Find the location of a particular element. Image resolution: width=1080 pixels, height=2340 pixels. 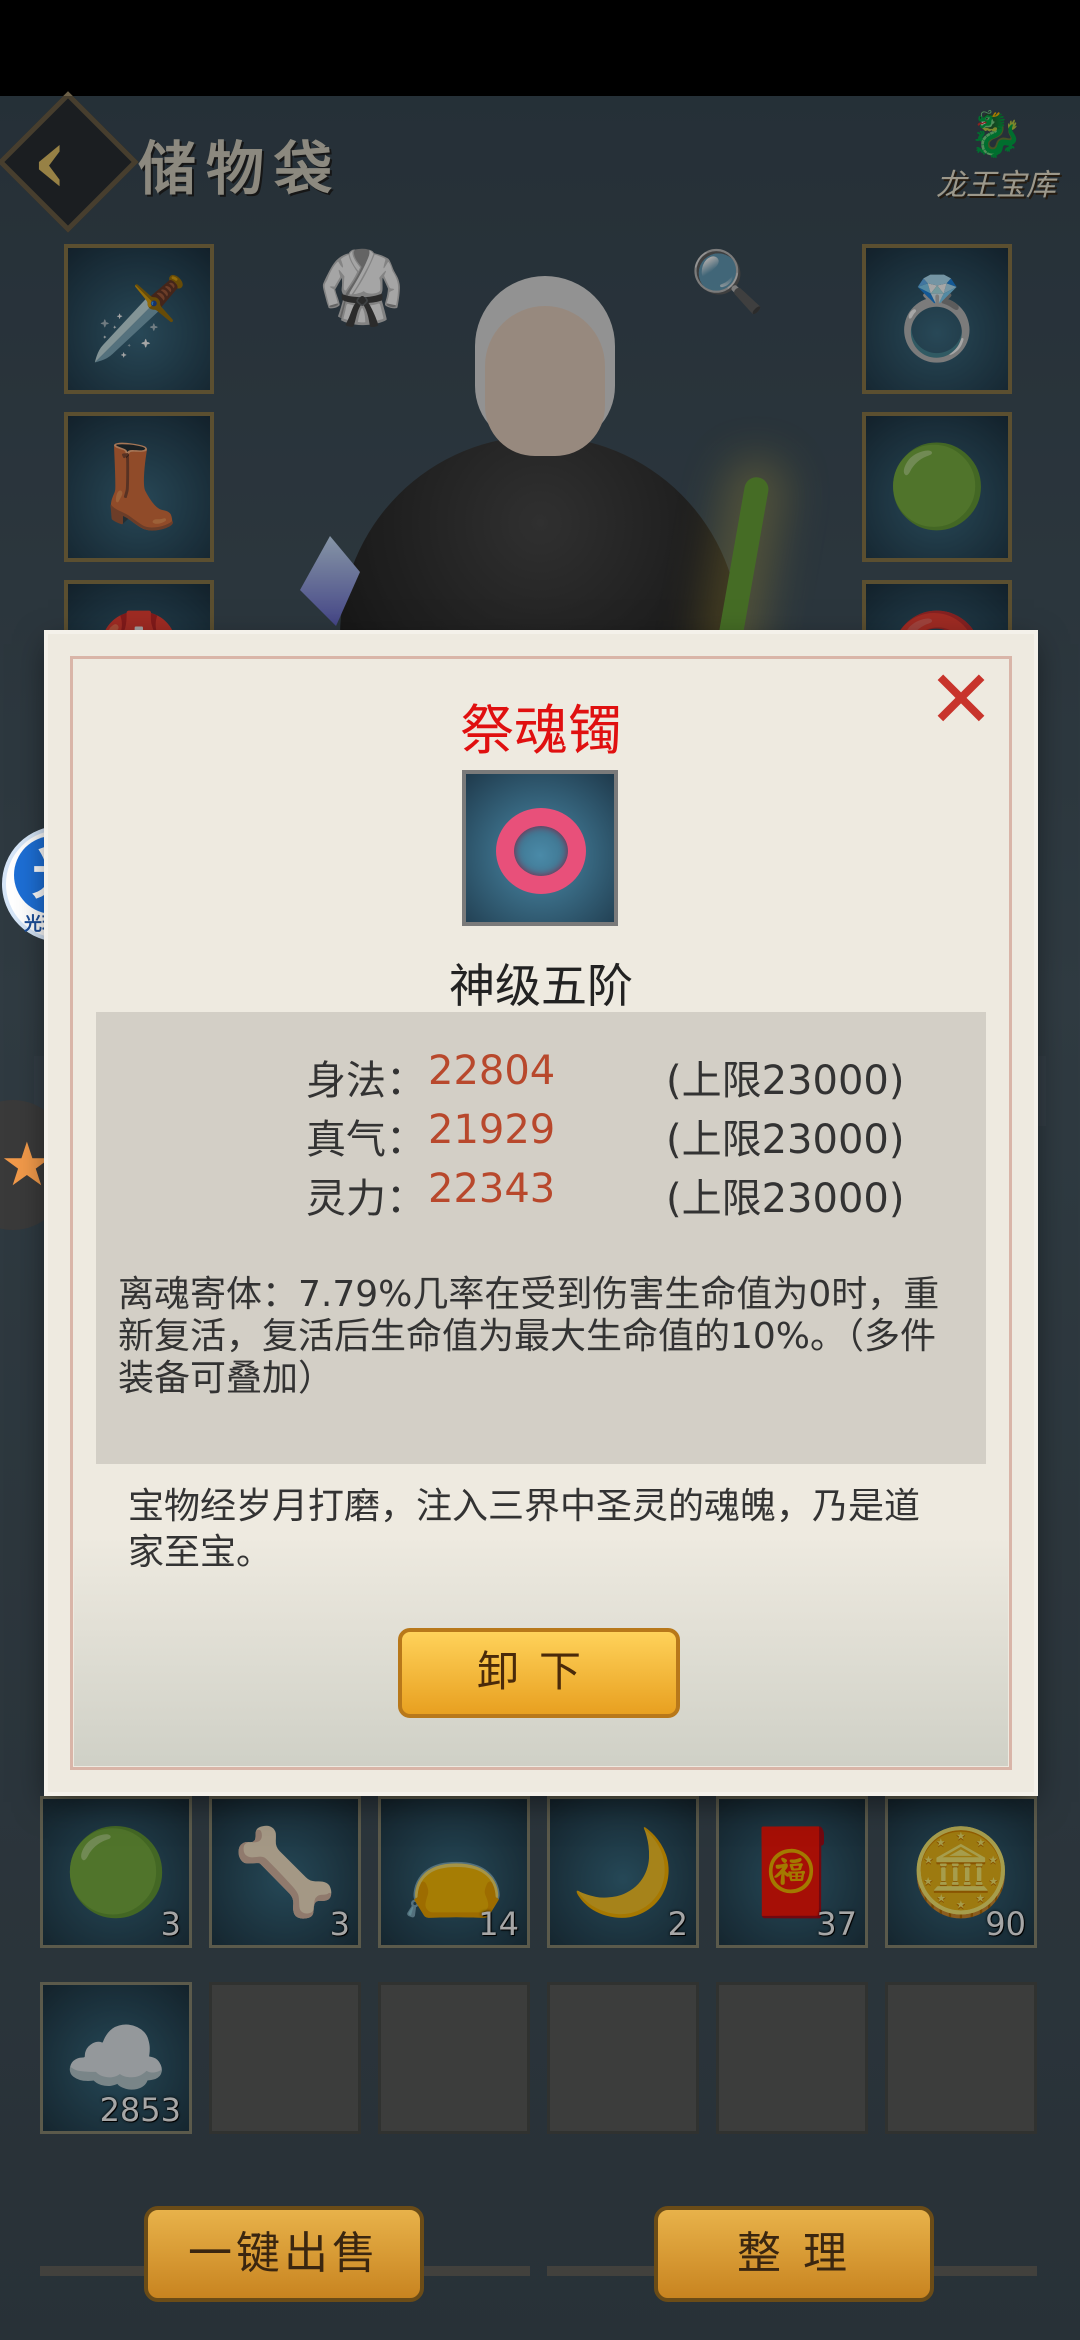

bracelet-item-icon is located at coordinates (540, 848).